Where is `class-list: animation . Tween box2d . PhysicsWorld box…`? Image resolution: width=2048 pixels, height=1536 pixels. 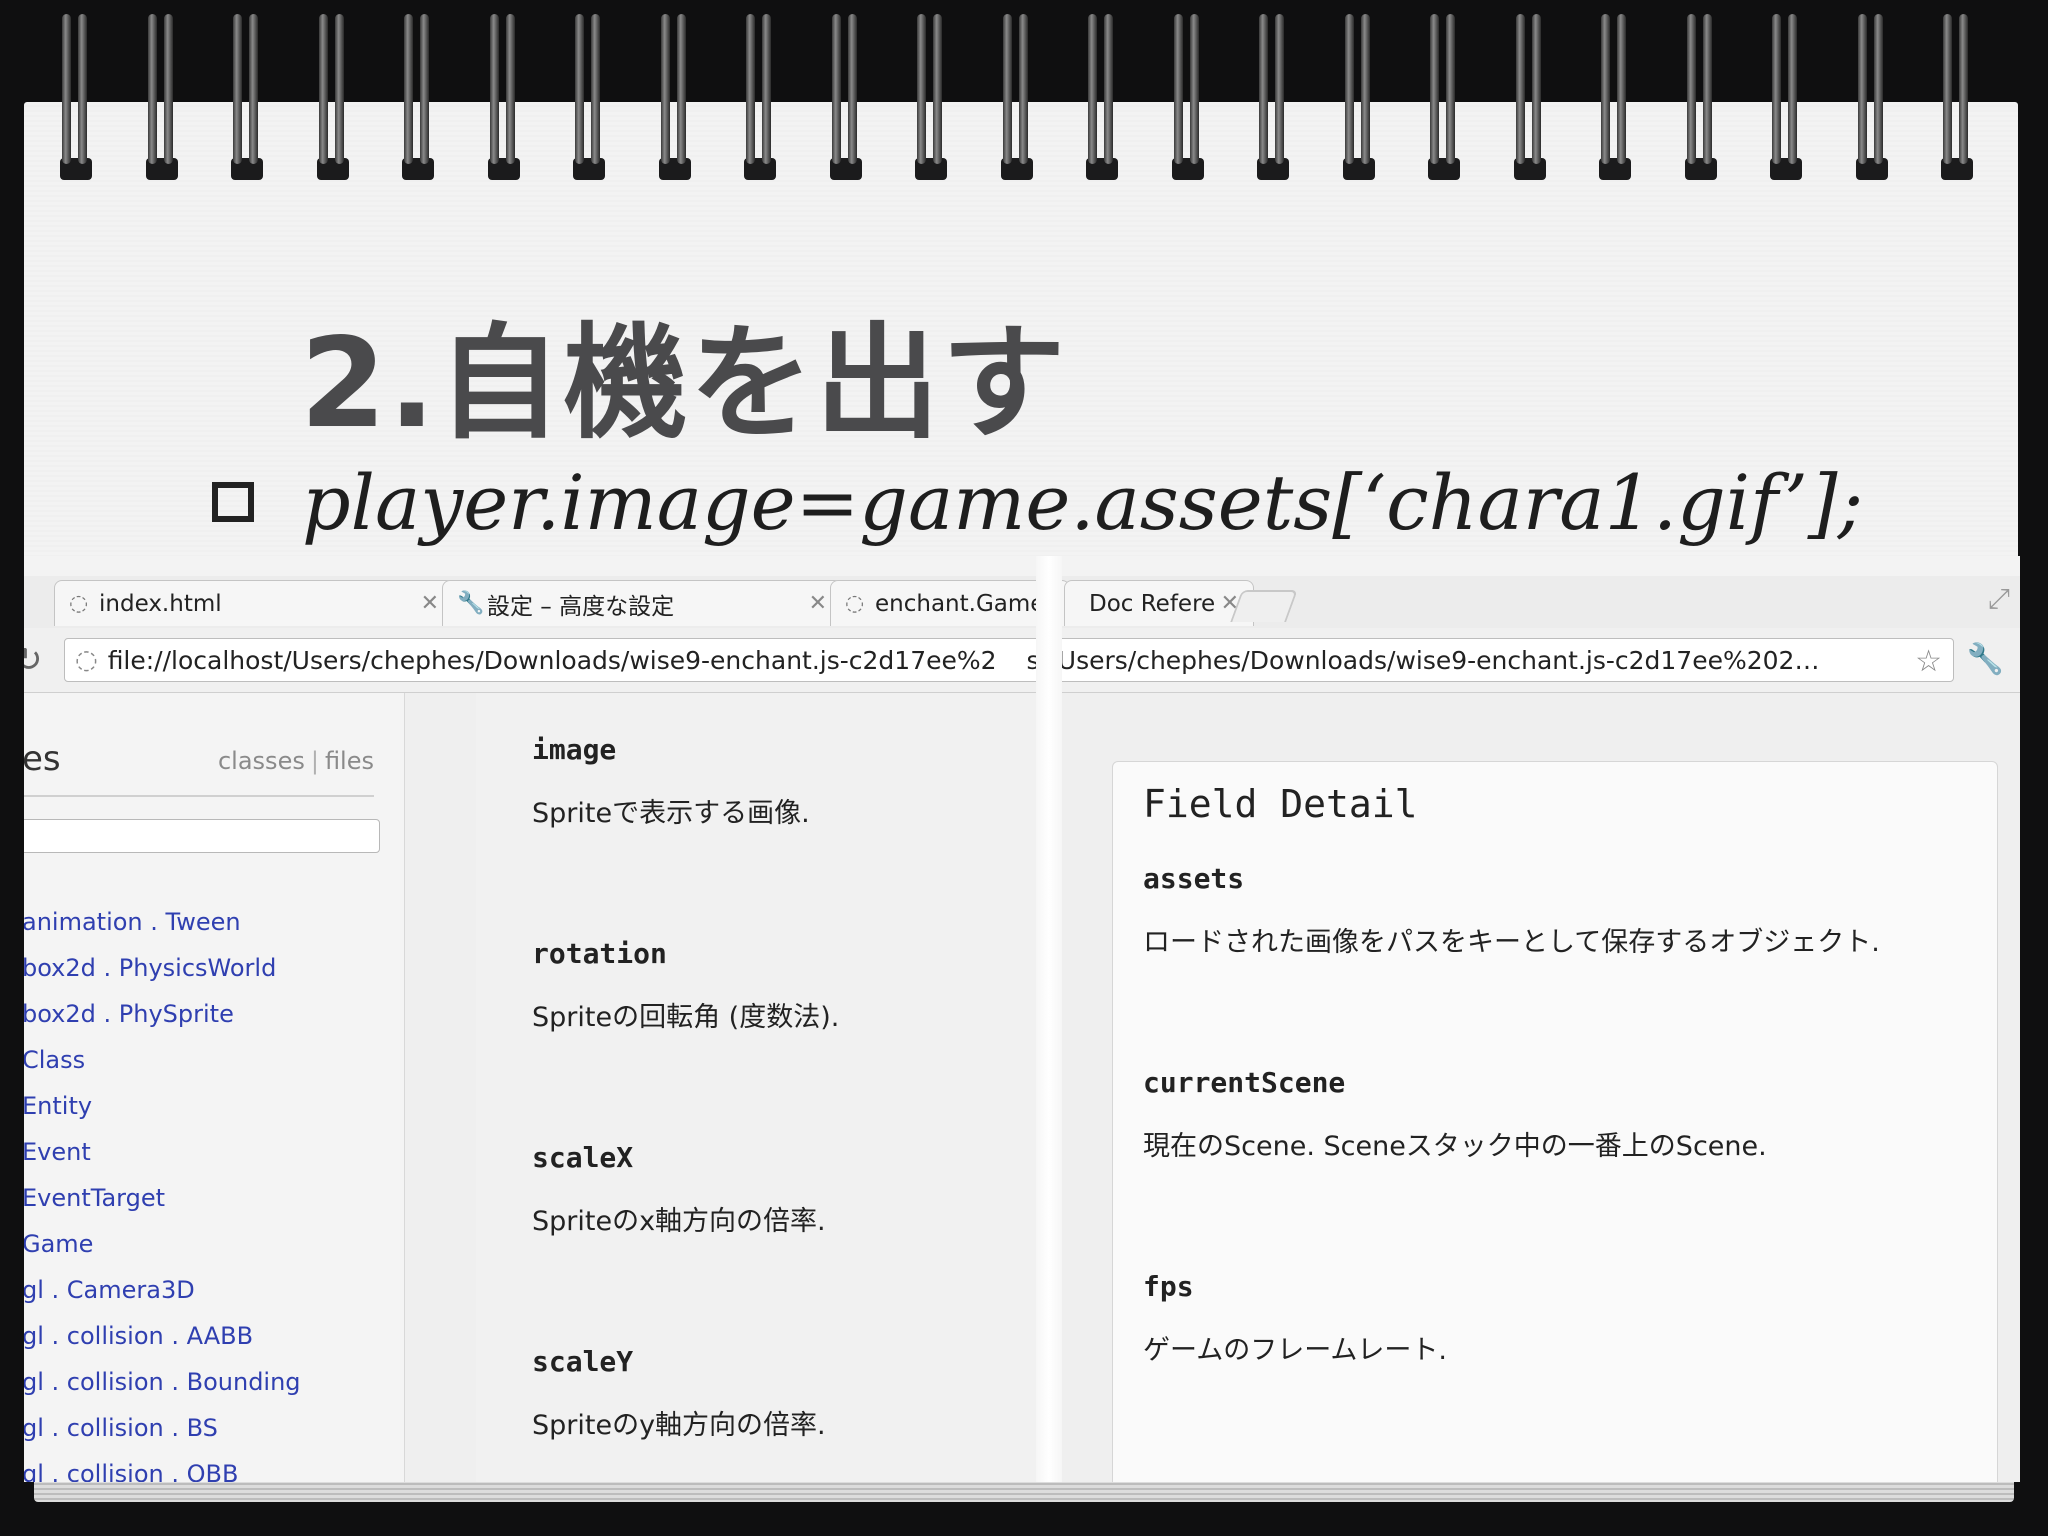
class-list: animation . Tween box2d . PhysicsWorld box… is located at coordinates (162, 1194).